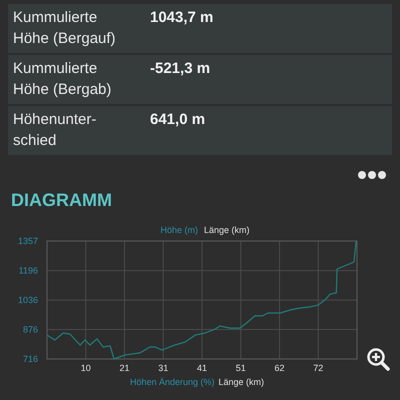 The width and height of the screenshot is (400, 400). What do you see at coordinates (179, 230) in the screenshot?
I see `legend-label: Höhe (m)` at bounding box center [179, 230].